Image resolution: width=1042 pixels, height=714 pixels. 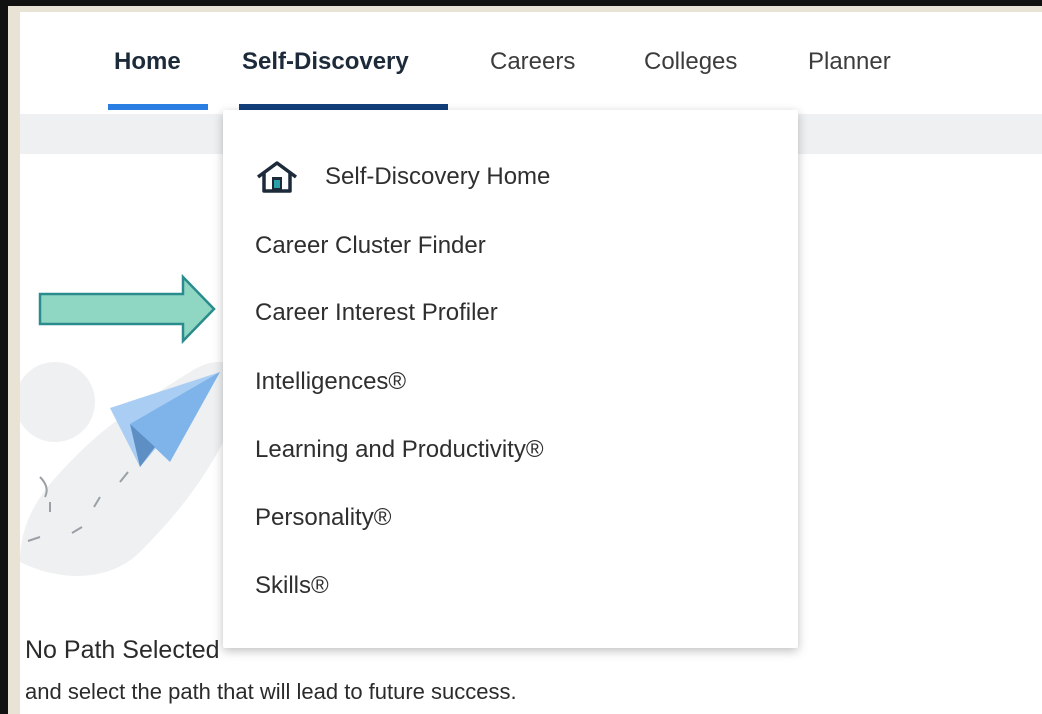 What do you see at coordinates (323, 518) in the screenshot?
I see `menu-item-personality: Personality®` at bounding box center [323, 518].